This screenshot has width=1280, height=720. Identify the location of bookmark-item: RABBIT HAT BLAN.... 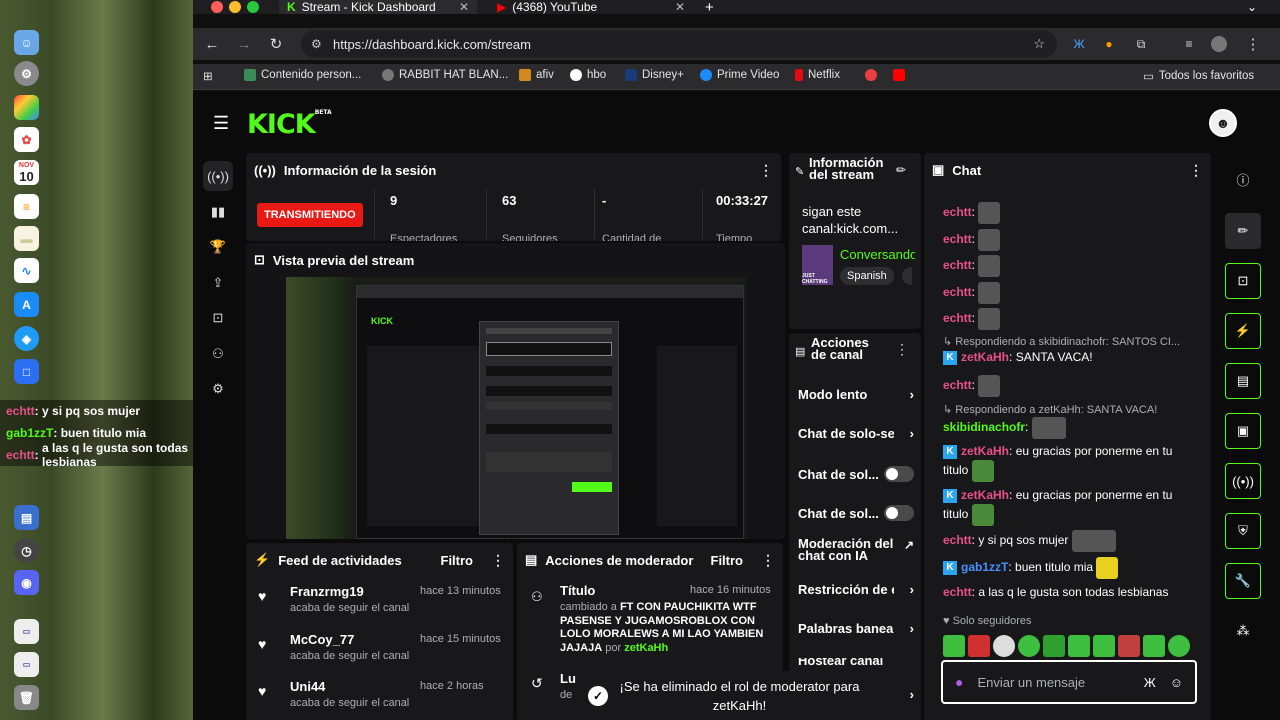
(445, 75).